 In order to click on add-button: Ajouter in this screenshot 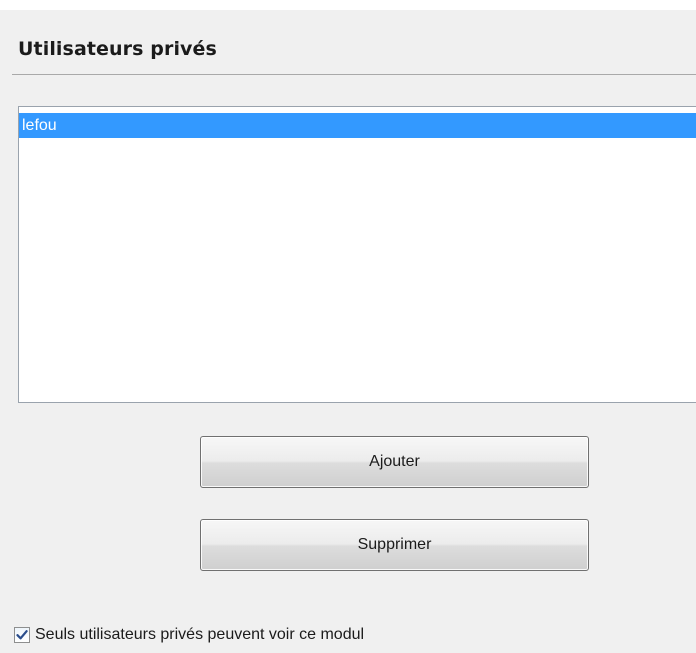, I will do `click(394, 462)`.